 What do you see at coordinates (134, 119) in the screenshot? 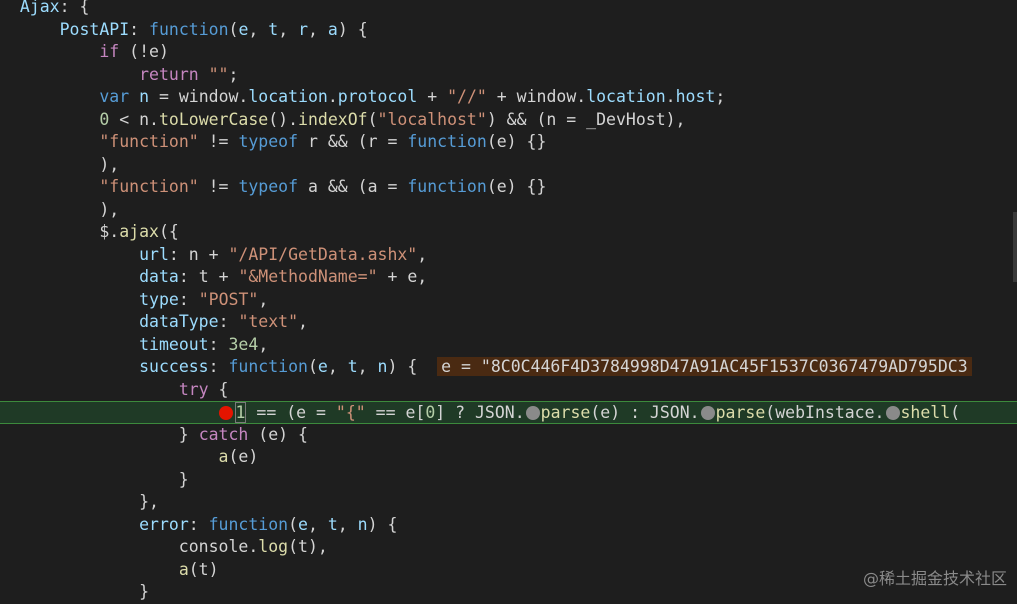
I see `code-token: < n.` at bounding box center [134, 119].